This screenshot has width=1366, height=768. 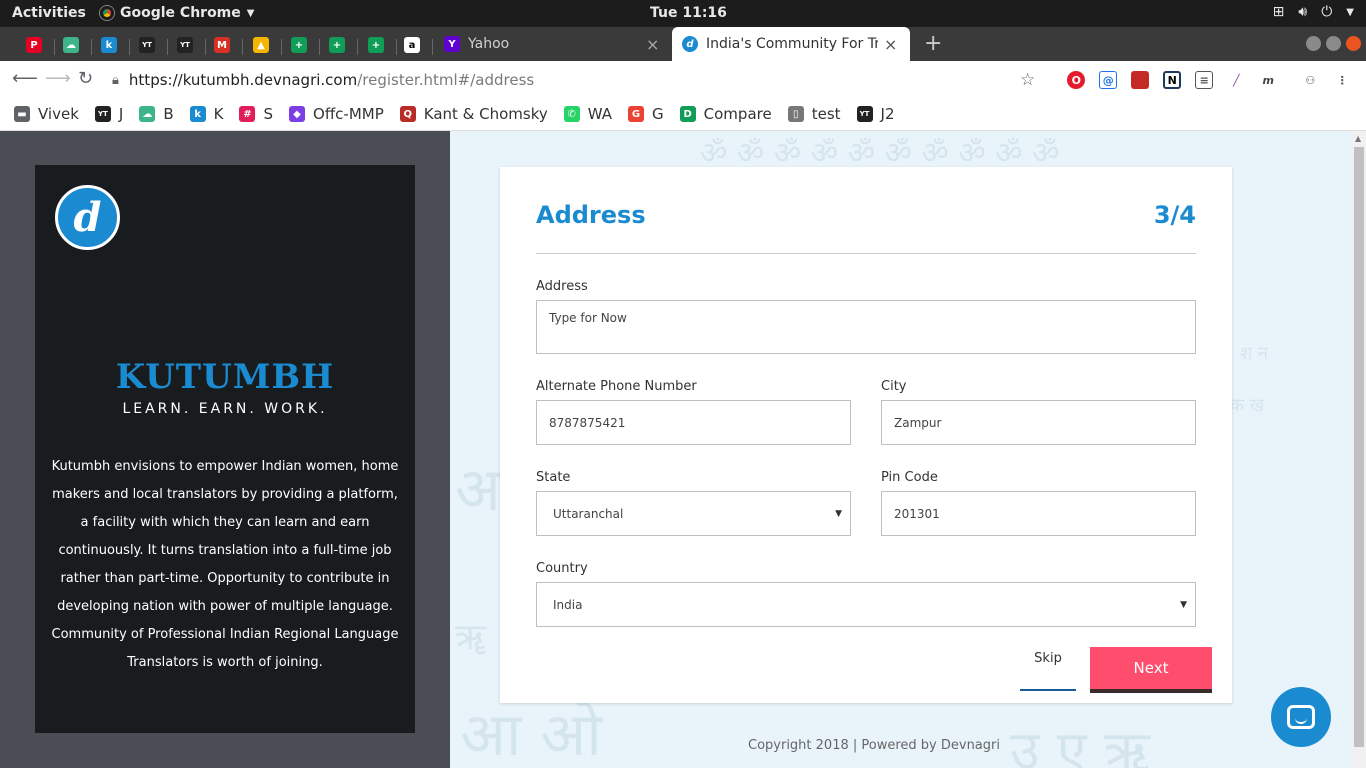 What do you see at coordinates (25, 78) in the screenshot?
I see `back-button: ⟵` at bounding box center [25, 78].